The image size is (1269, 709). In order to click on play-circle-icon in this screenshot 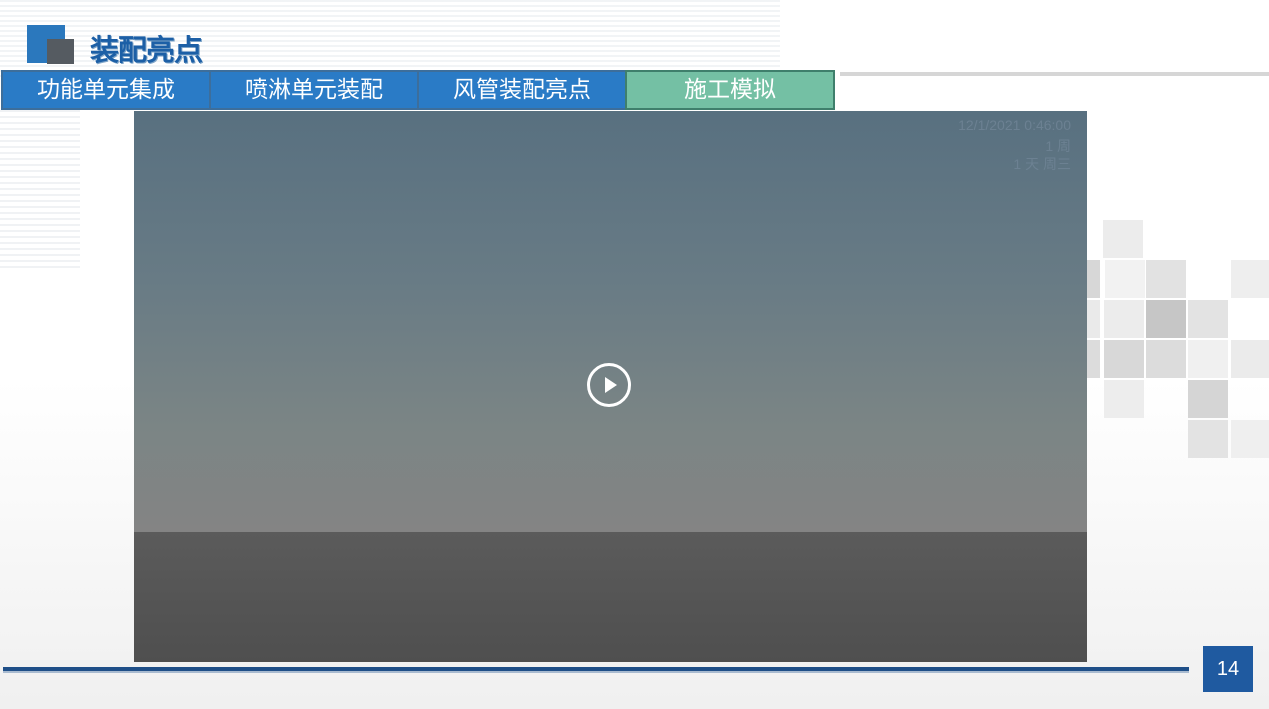, I will do `click(611, 385)`.